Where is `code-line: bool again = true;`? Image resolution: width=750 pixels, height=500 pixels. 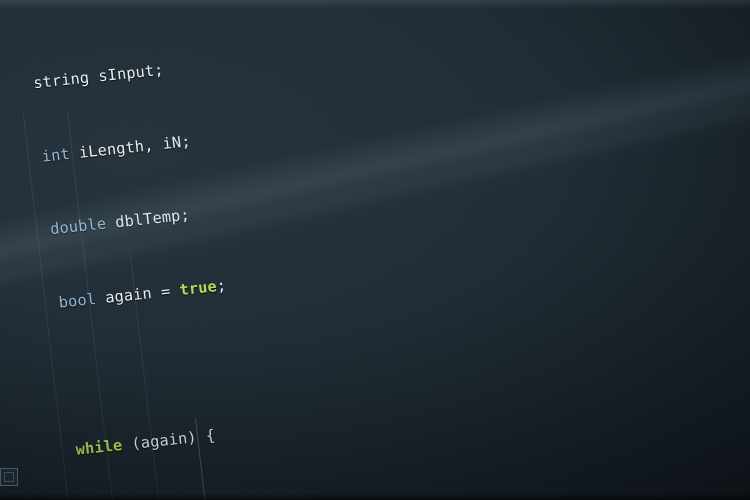 code-line: bool again = true; is located at coordinates (142, 294).